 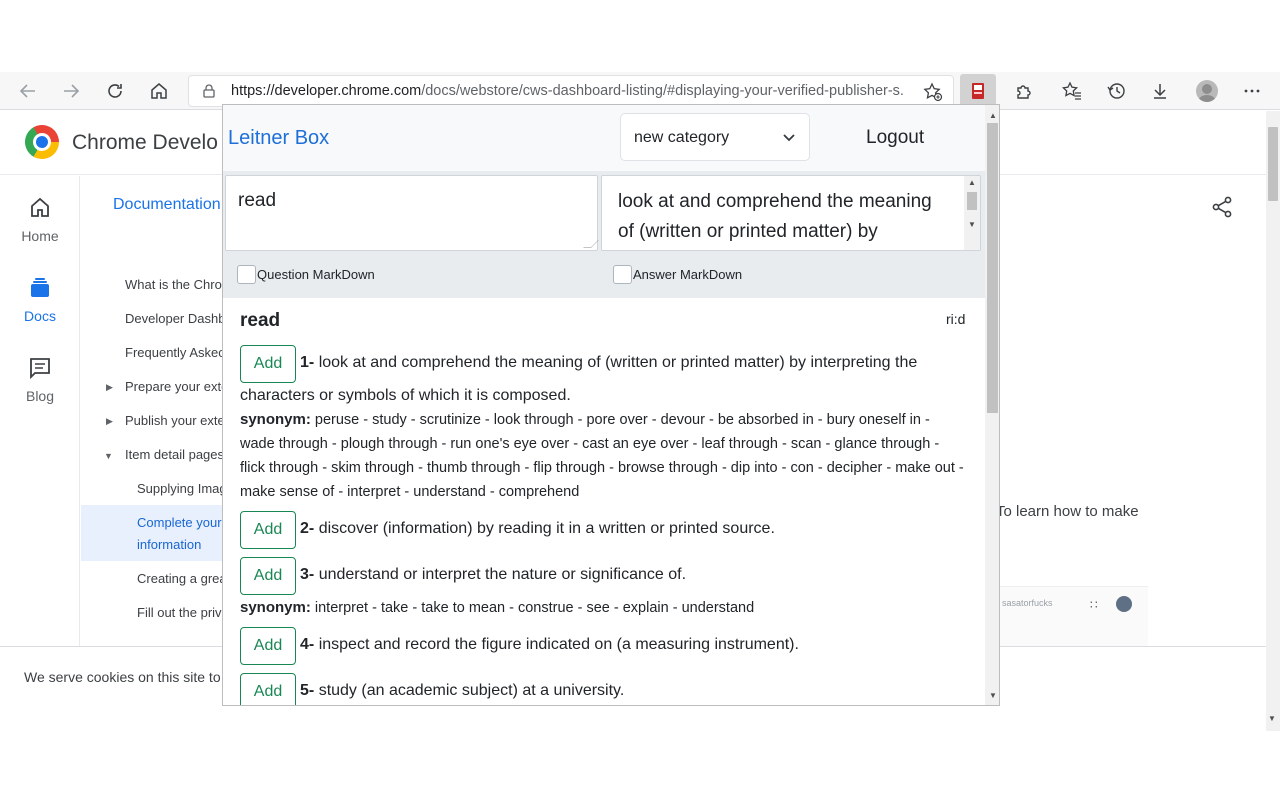 What do you see at coordinates (169, 544) in the screenshot?
I see `nav-item: information` at bounding box center [169, 544].